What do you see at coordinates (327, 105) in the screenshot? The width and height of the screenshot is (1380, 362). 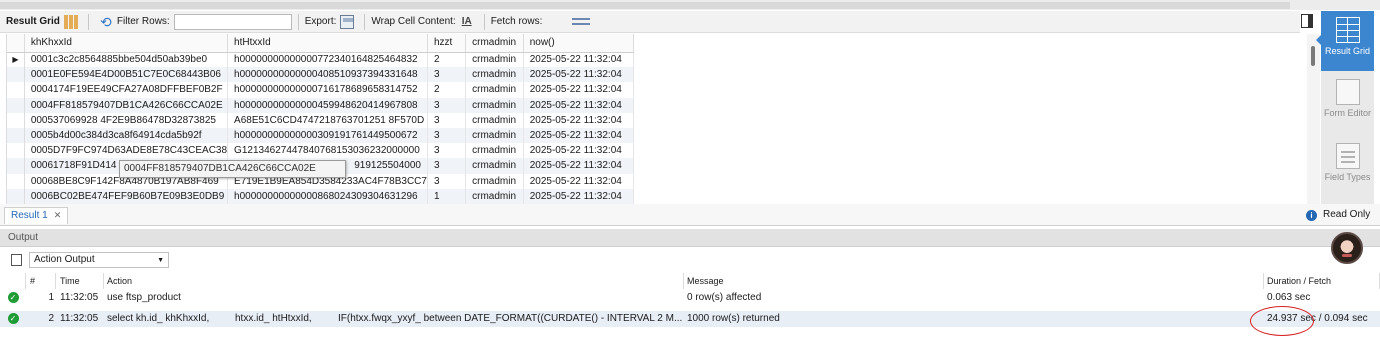 I see `cell: h00000000000000459948620414967808` at bounding box center [327, 105].